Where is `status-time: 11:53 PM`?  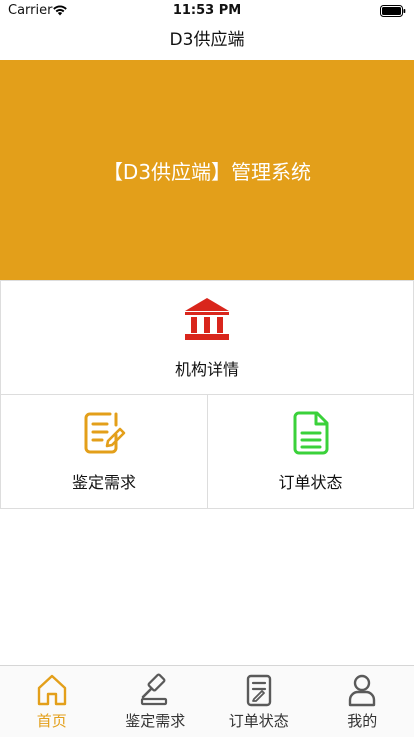 status-time: 11:53 PM is located at coordinates (207, 10).